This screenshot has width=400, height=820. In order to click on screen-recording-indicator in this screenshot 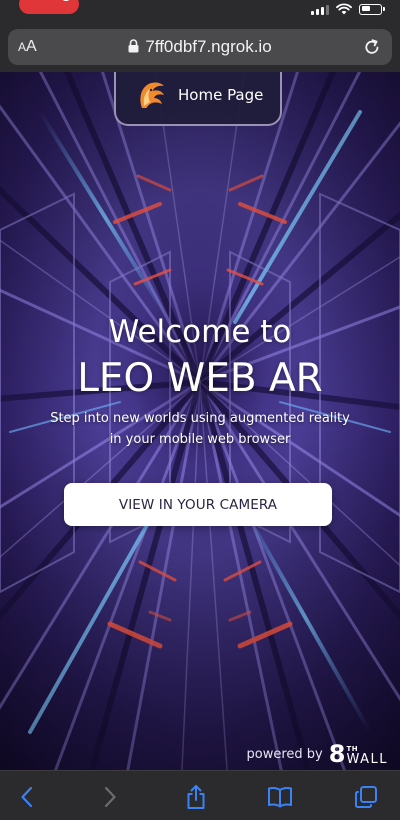, I will do `click(49, 7)`.